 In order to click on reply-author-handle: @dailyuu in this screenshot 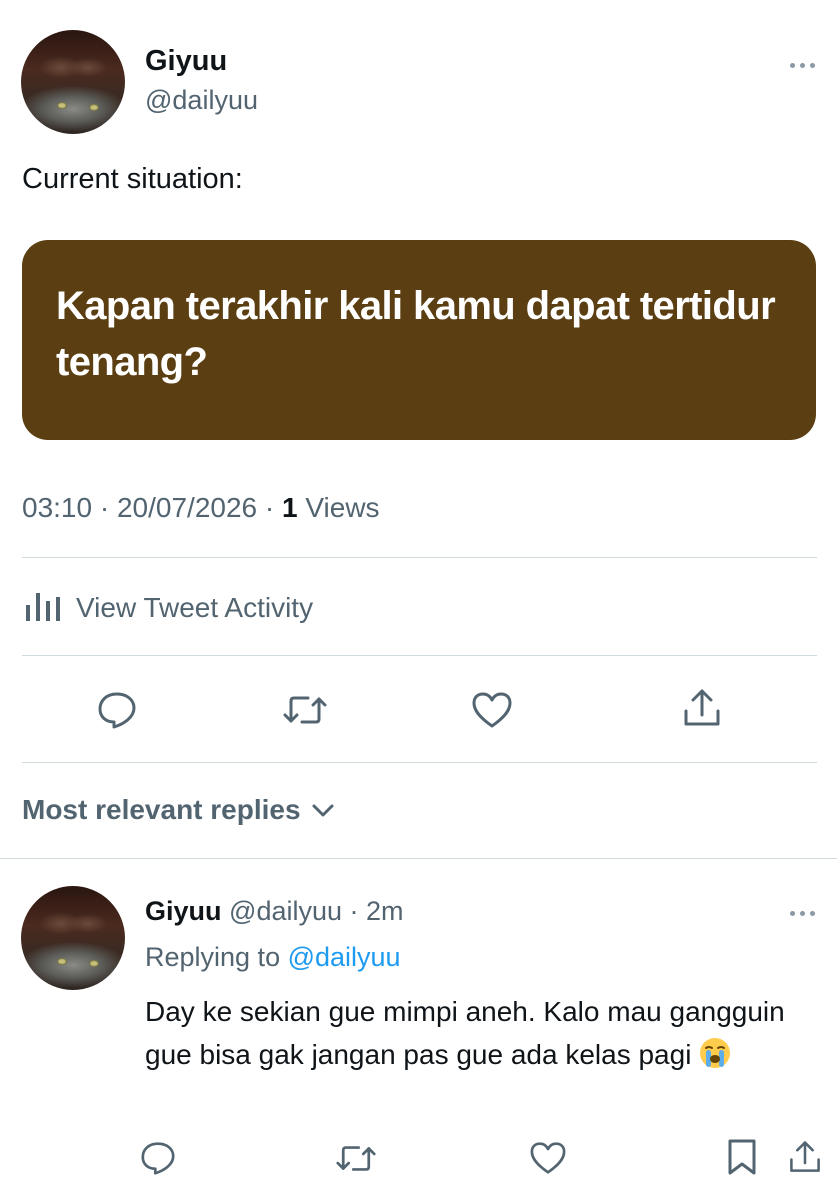, I will do `click(285, 911)`.